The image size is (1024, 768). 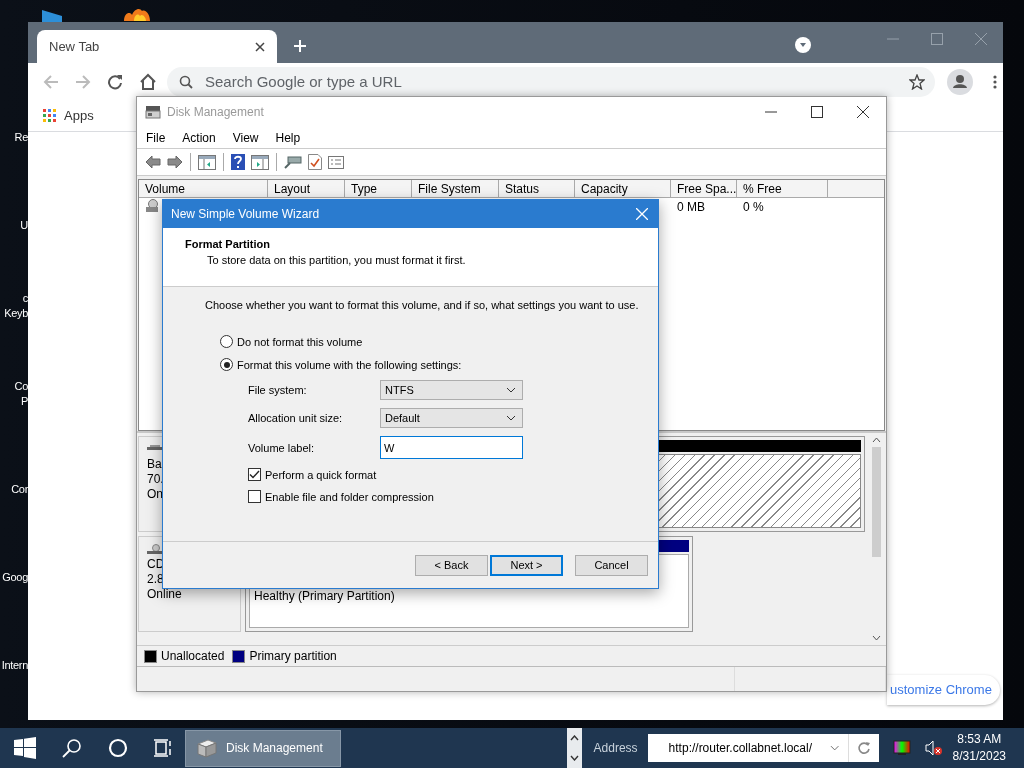 I want to click on tab-title: New Tab, so click(x=75, y=46).